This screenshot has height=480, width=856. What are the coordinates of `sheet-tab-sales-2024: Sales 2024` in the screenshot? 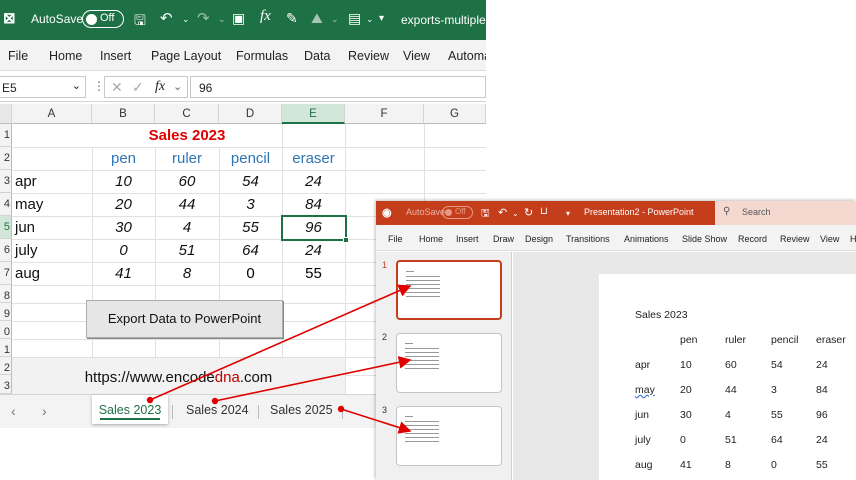 It's located at (217, 410).